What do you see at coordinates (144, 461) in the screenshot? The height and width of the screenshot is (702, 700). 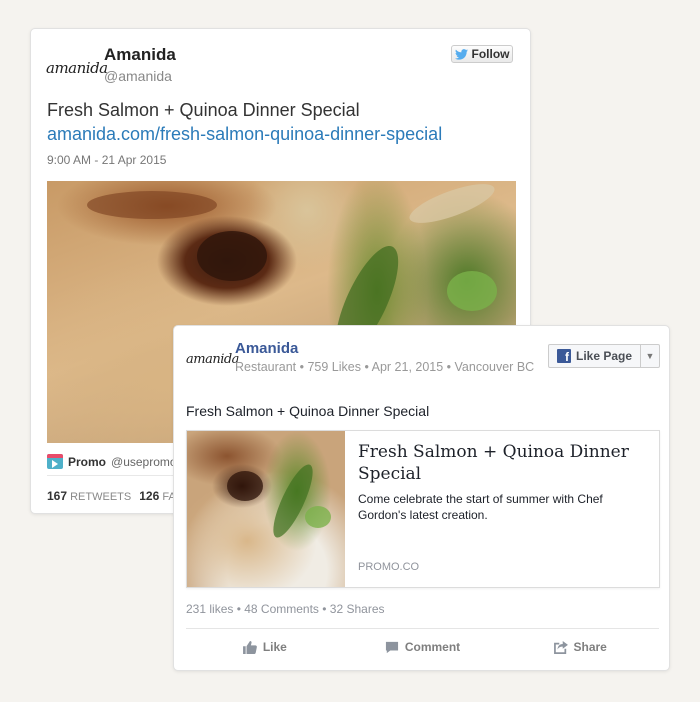 I see `promo-handle: @usepromo` at bounding box center [144, 461].